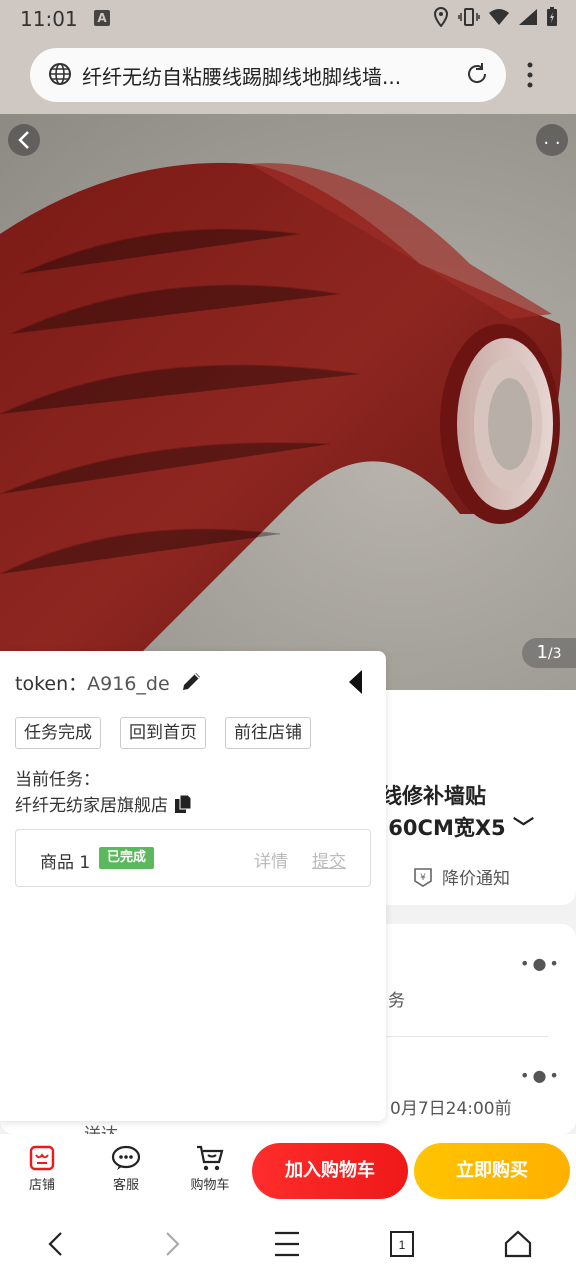 The width and height of the screenshot is (576, 1280). I want to click on nav-home-icon, so click(518, 1244).